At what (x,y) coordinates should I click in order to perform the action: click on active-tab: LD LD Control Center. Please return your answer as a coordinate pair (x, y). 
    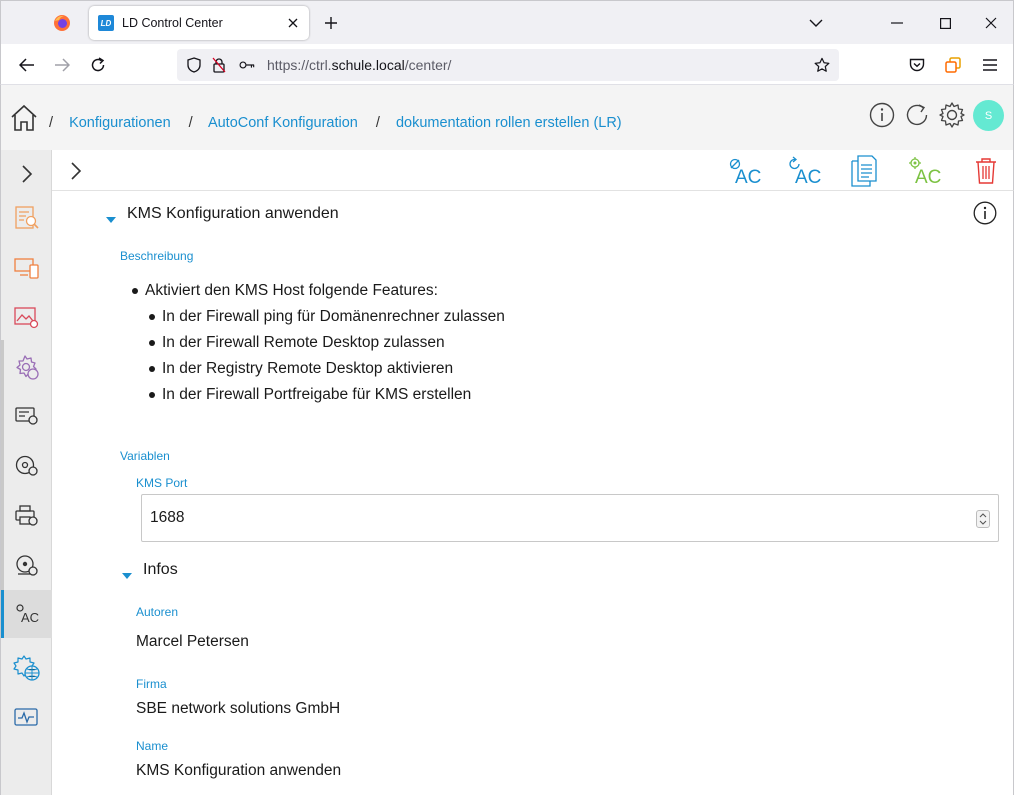
    Looking at the image, I should click on (199, 23).